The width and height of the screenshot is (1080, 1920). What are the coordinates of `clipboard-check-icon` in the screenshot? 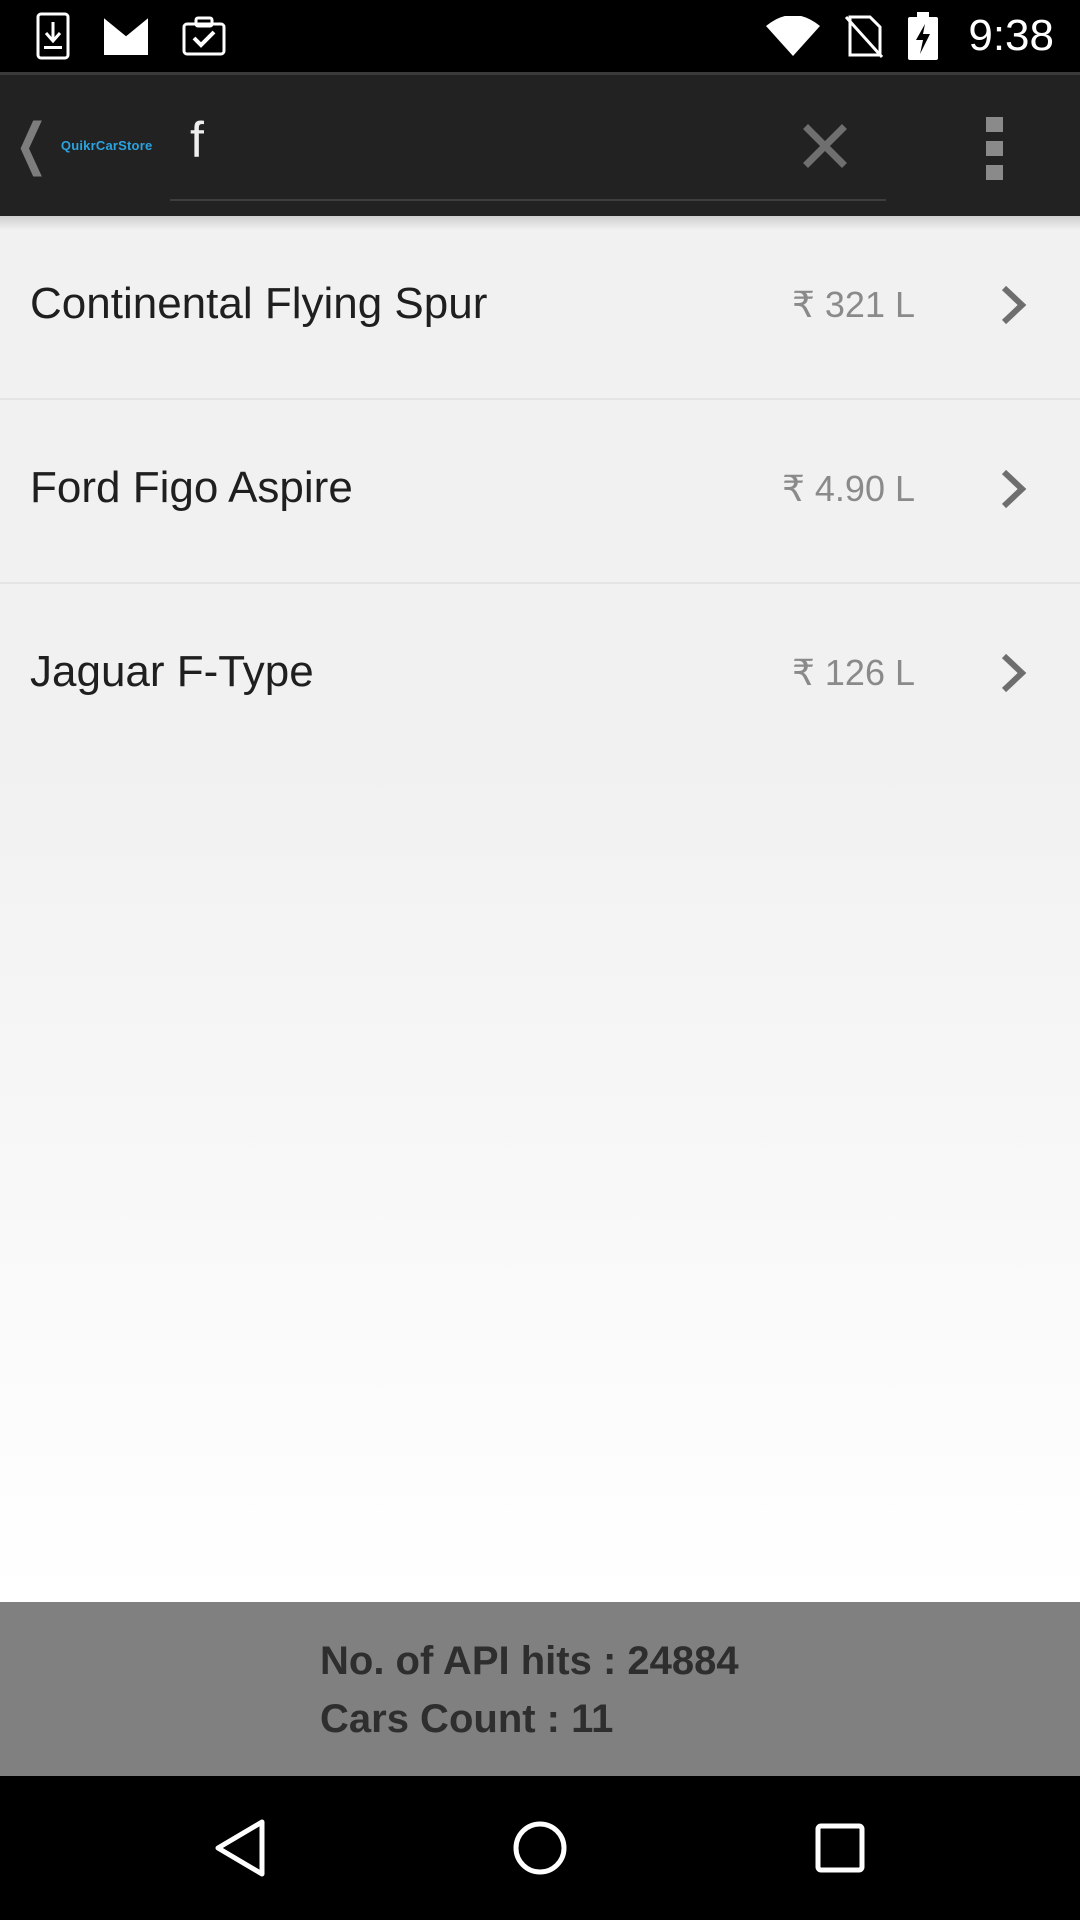 It's located at (204, 36).